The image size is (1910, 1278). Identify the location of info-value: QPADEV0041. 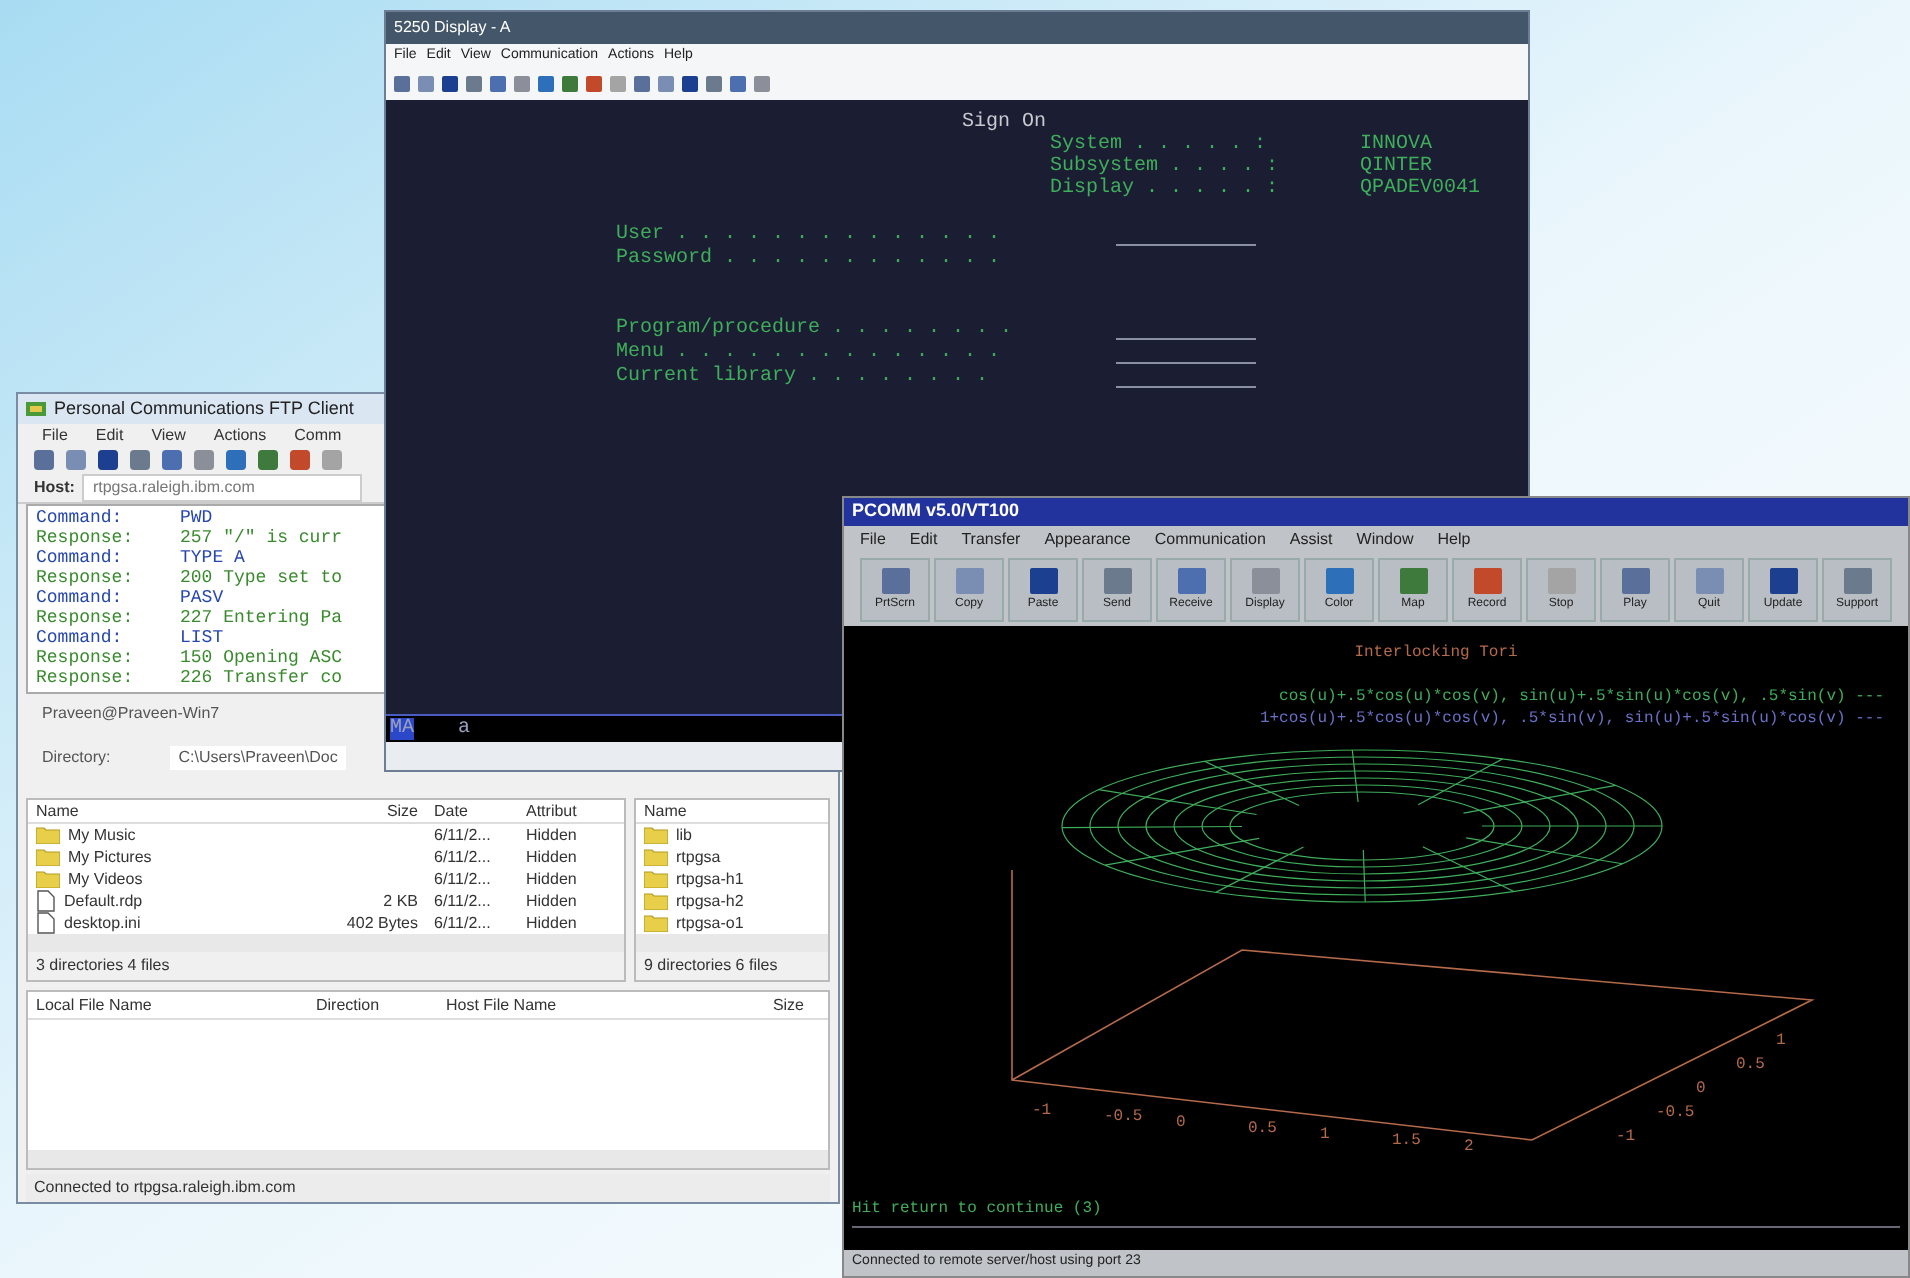
(1420, 189).